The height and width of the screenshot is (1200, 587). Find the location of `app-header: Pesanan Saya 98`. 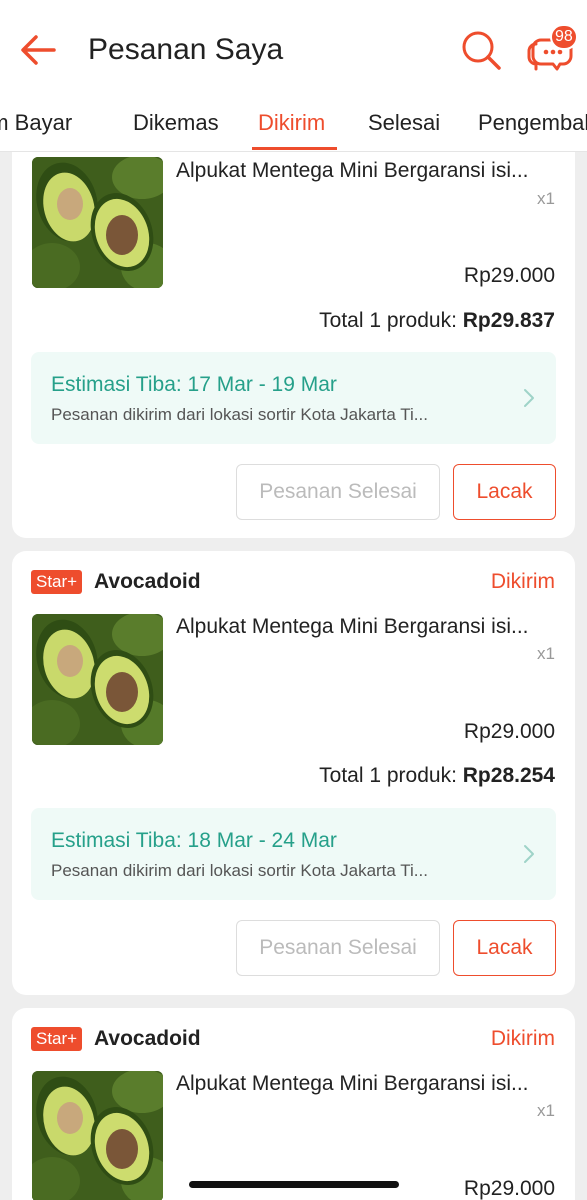

app-header: Pesanan Saya 98 is located at coordinates (293, 50).